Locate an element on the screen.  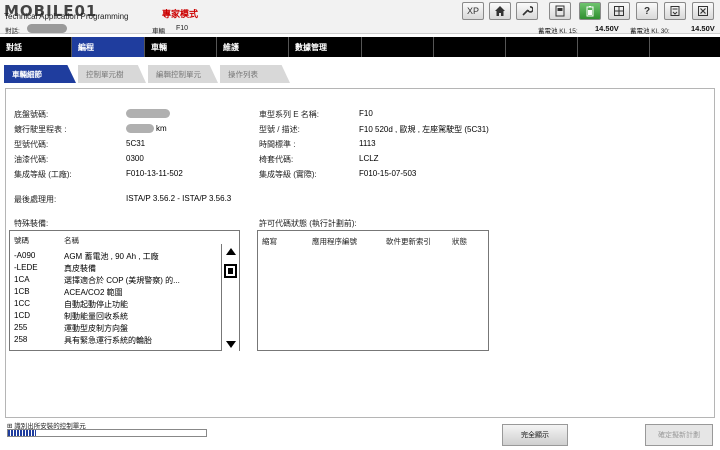
list-item-name: 運動型皮制方向盤 is located at coordinates (96, 328).